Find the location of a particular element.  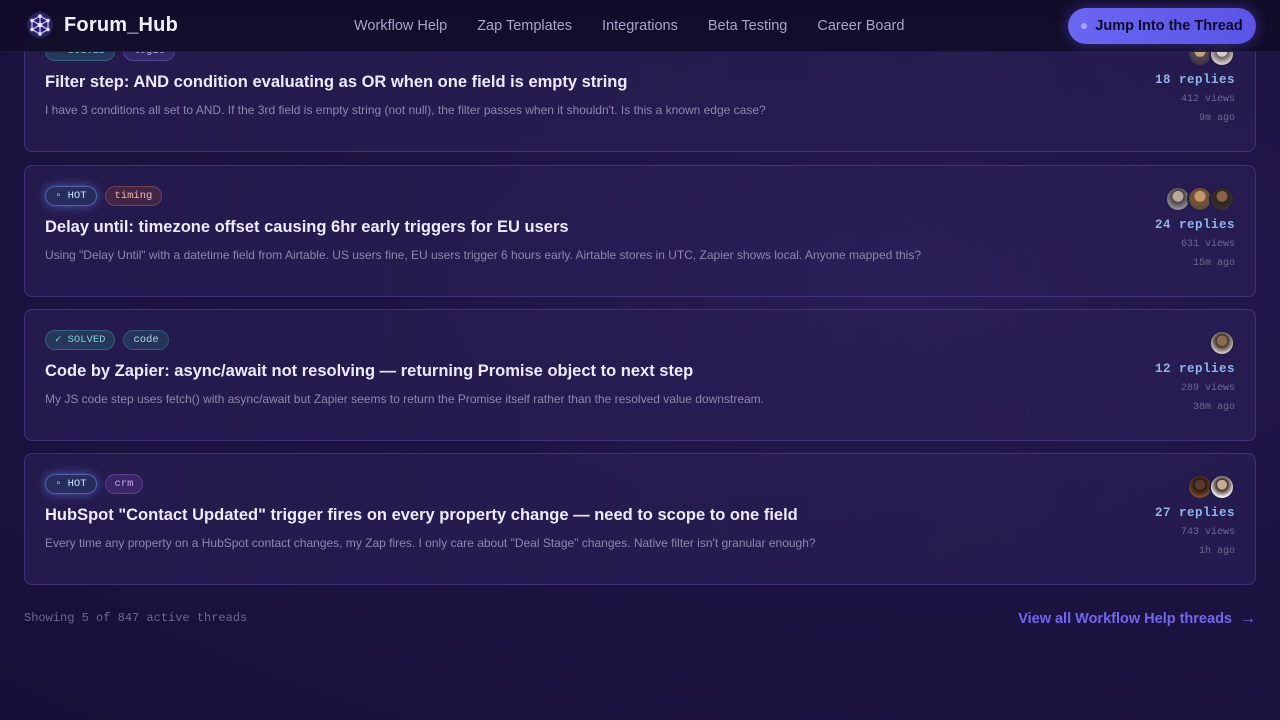

thread-count-status: Showing 5 of 847 active threads is located at coordinates (136, 618).